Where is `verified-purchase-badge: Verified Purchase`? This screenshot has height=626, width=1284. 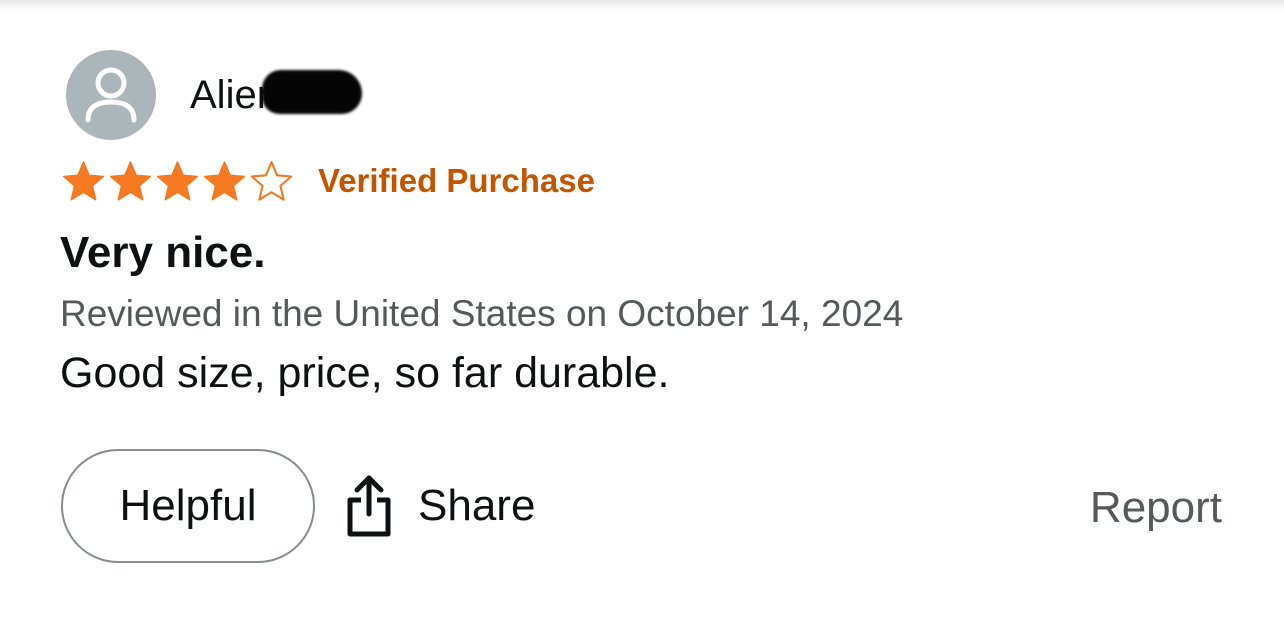
verified-purchase-badge: Verified Purchase is located at coordinates (456, 180).